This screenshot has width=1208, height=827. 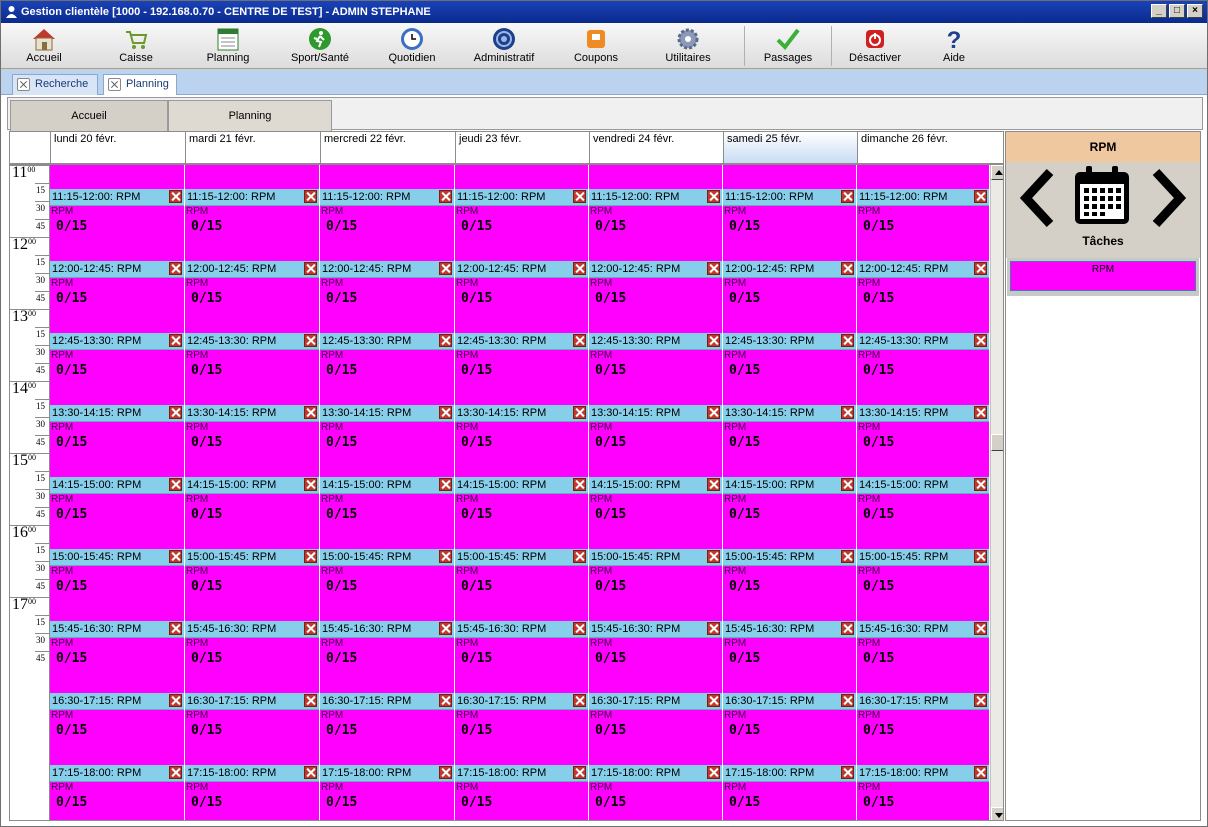 I want to click on toolbar-quotidien-button: Quotidien, so click(x=412, y=46).